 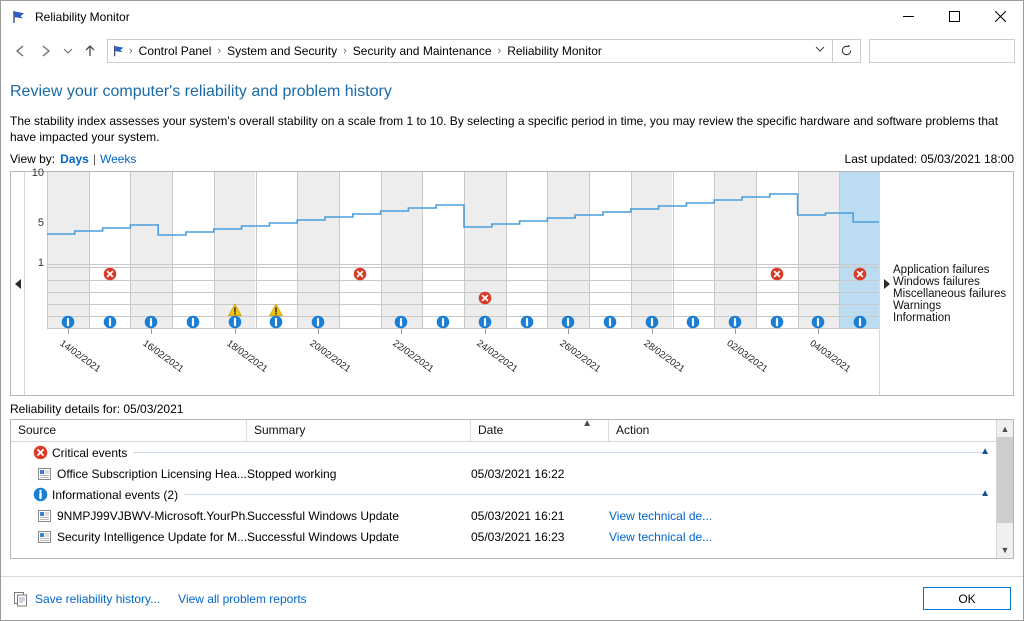 What do you see at coordinates (967, 598) in the screenshot?
I see `ok-button: OK` at bounding box center [967, 598].